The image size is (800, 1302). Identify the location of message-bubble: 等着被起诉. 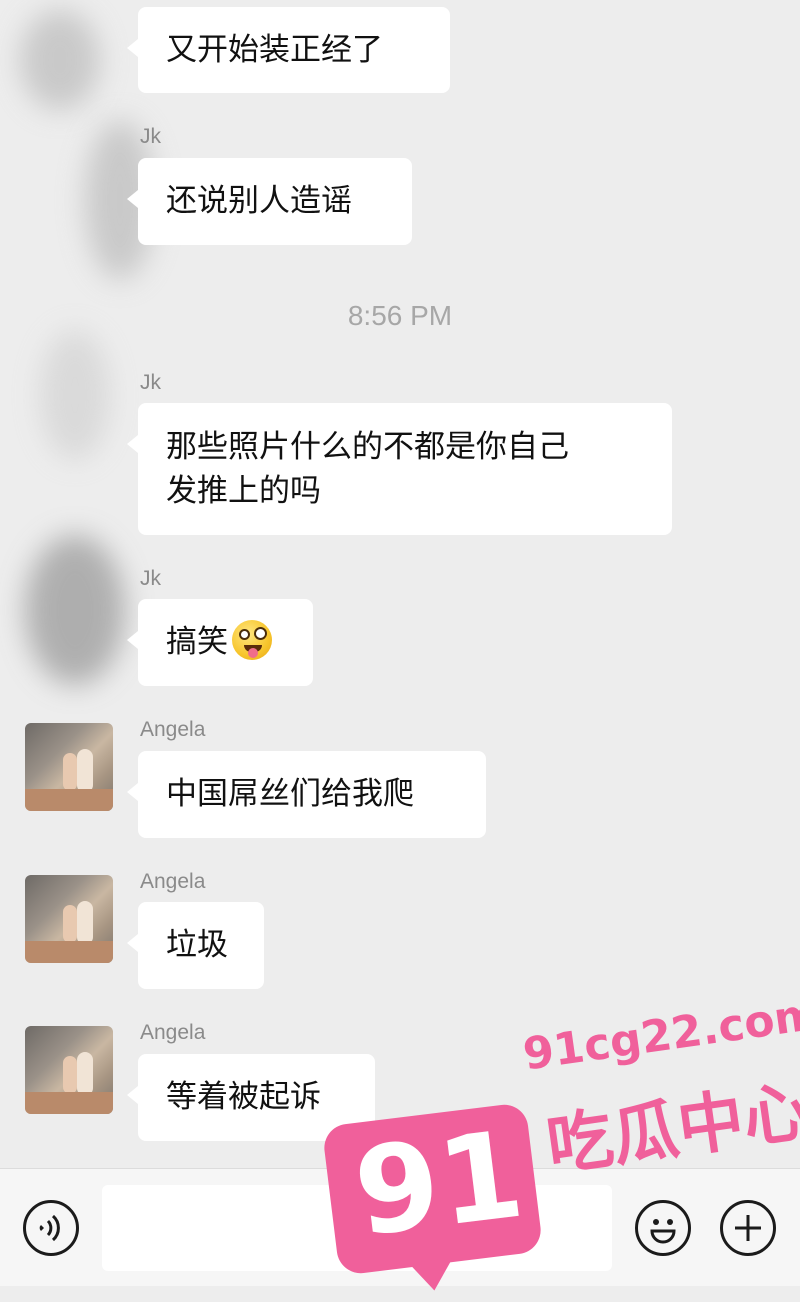
(251, 1097).